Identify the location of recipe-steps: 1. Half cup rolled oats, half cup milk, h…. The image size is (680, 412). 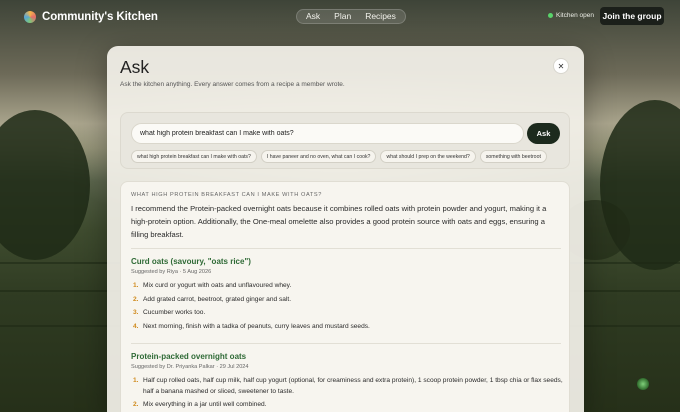
(347, 393).